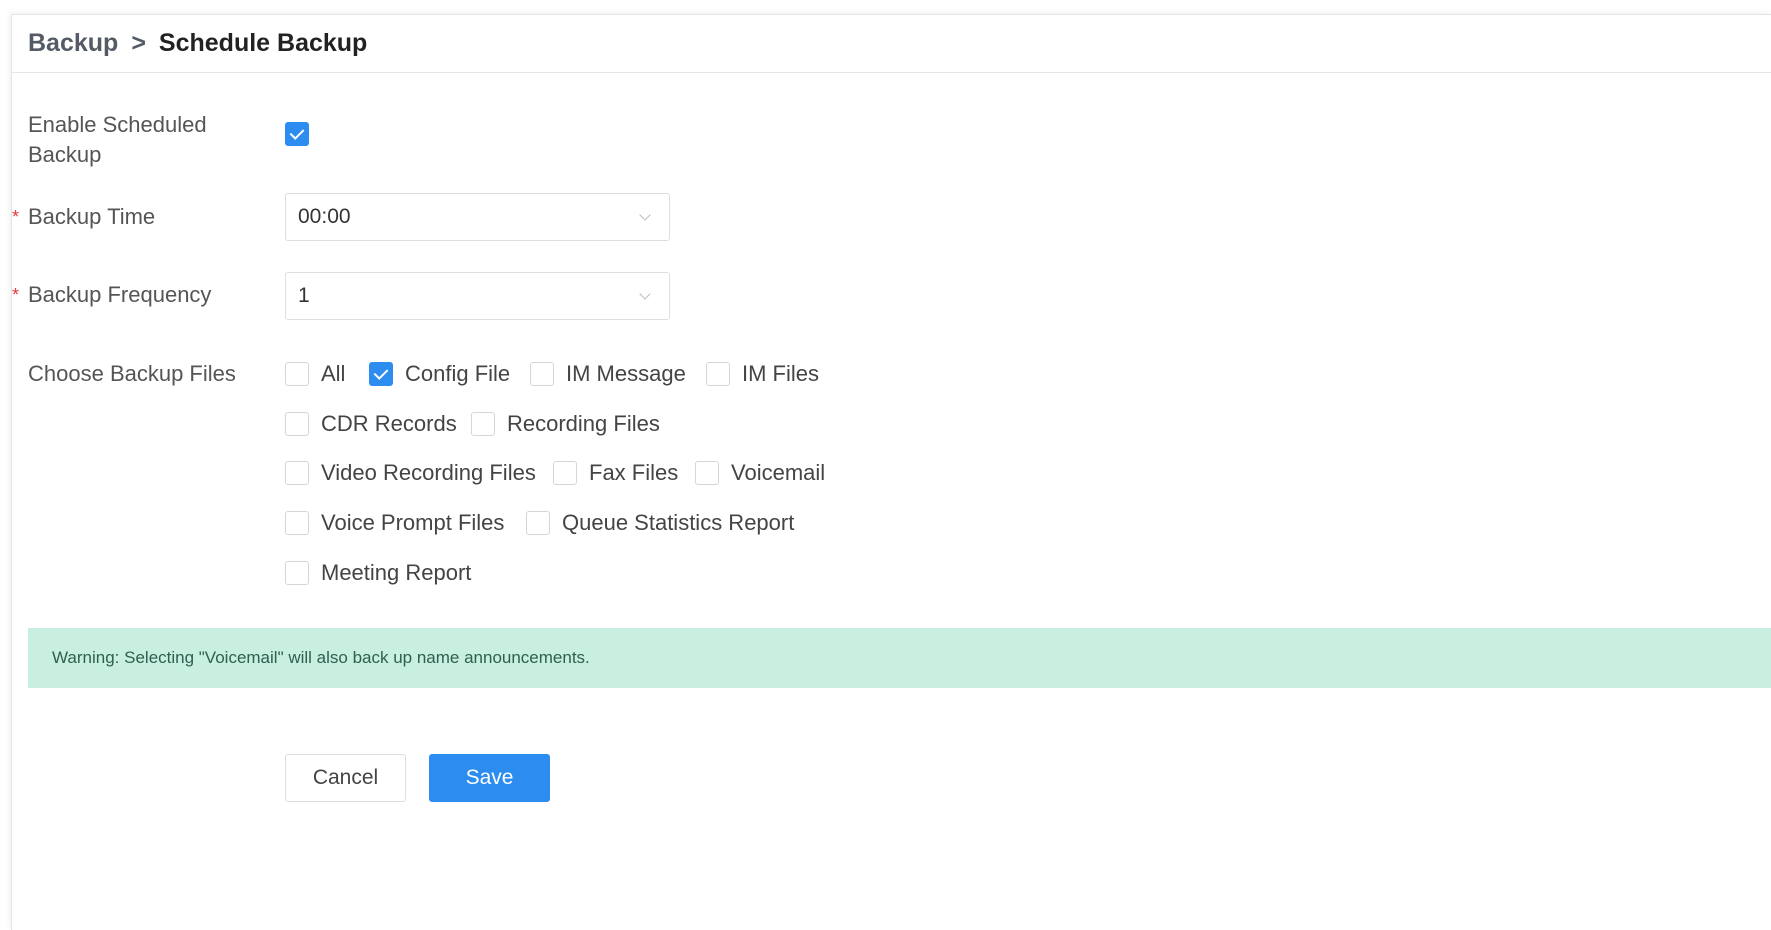 Image resolution: width=1771 pixels, height=930 pixels. I want to click on option-label: All, so click(333, 373).